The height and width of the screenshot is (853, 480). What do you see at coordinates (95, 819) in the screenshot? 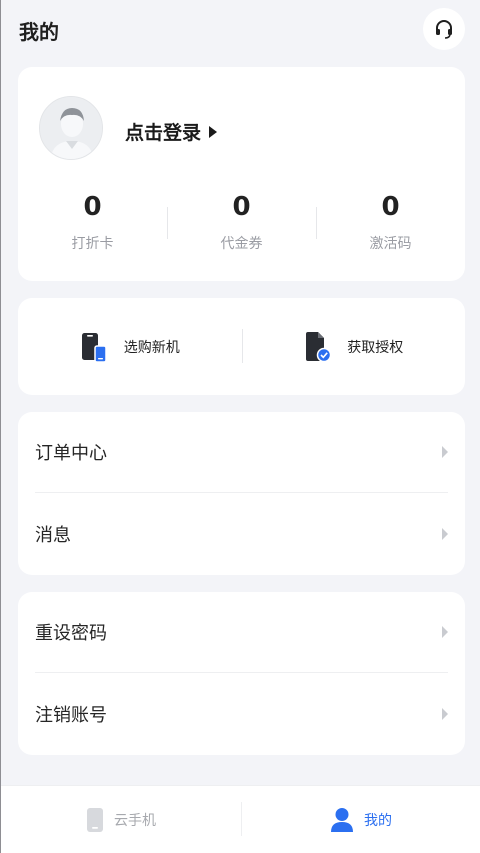
I see `cloud-phone-icon` at bounding box center [95, 819].